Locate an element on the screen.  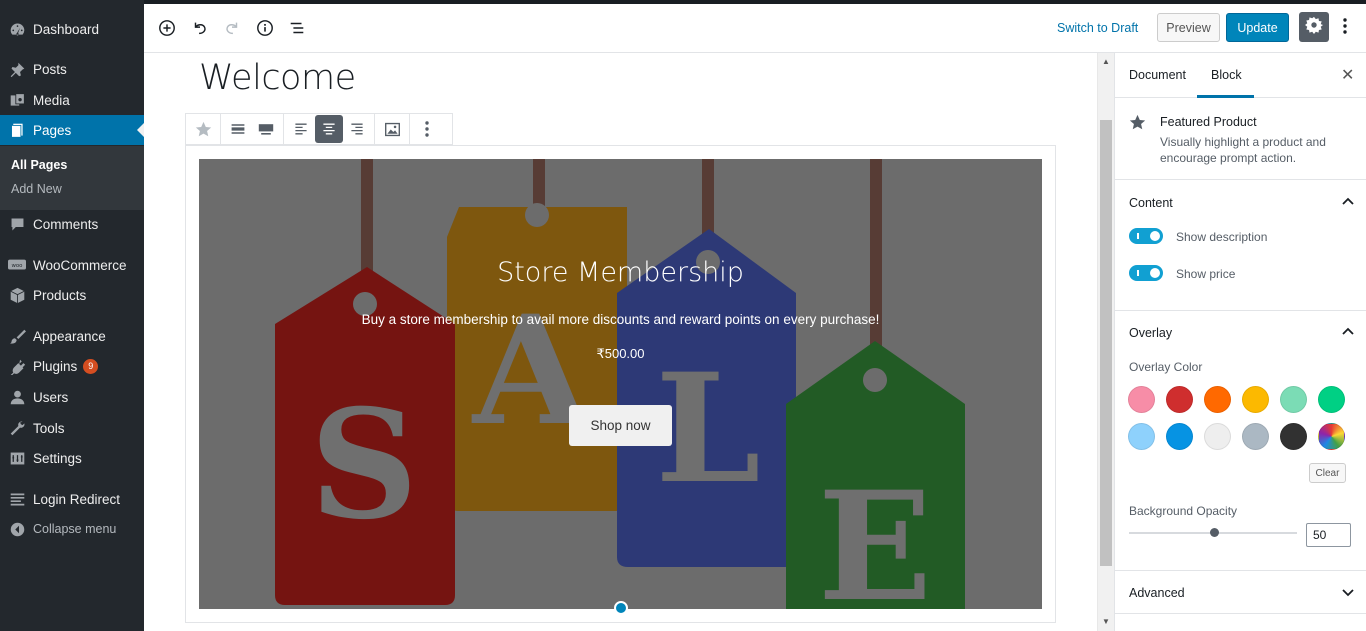
menu-settings: Settings is located at coordinates (72, 458).